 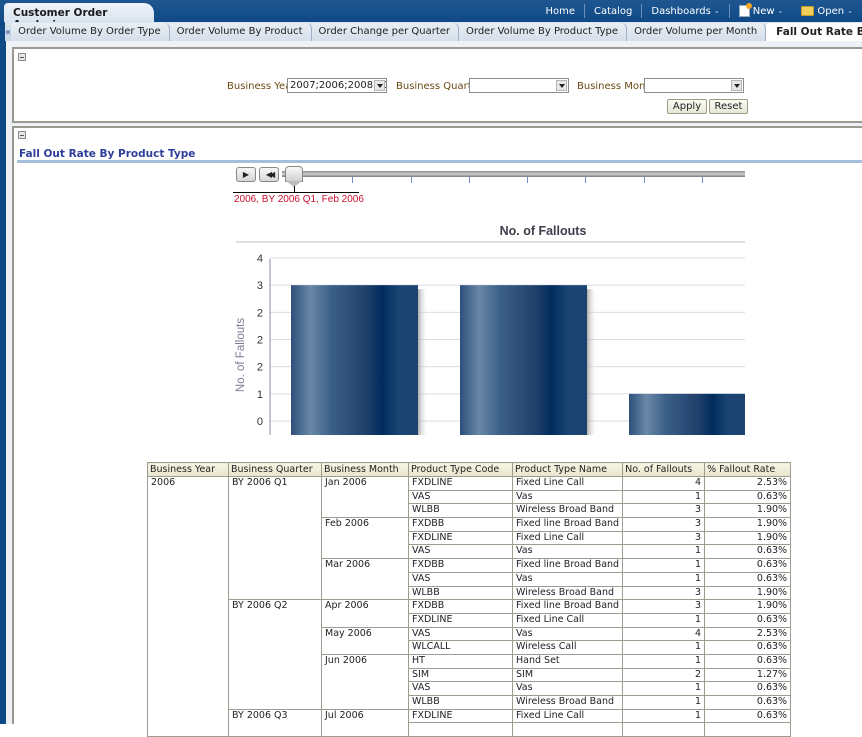 What do you see at coordinates (90, 32) in the screenshot?
I see `tab-order-volume-by-order-type: Order Volume By Order Type` at bounding box center [90, 32].